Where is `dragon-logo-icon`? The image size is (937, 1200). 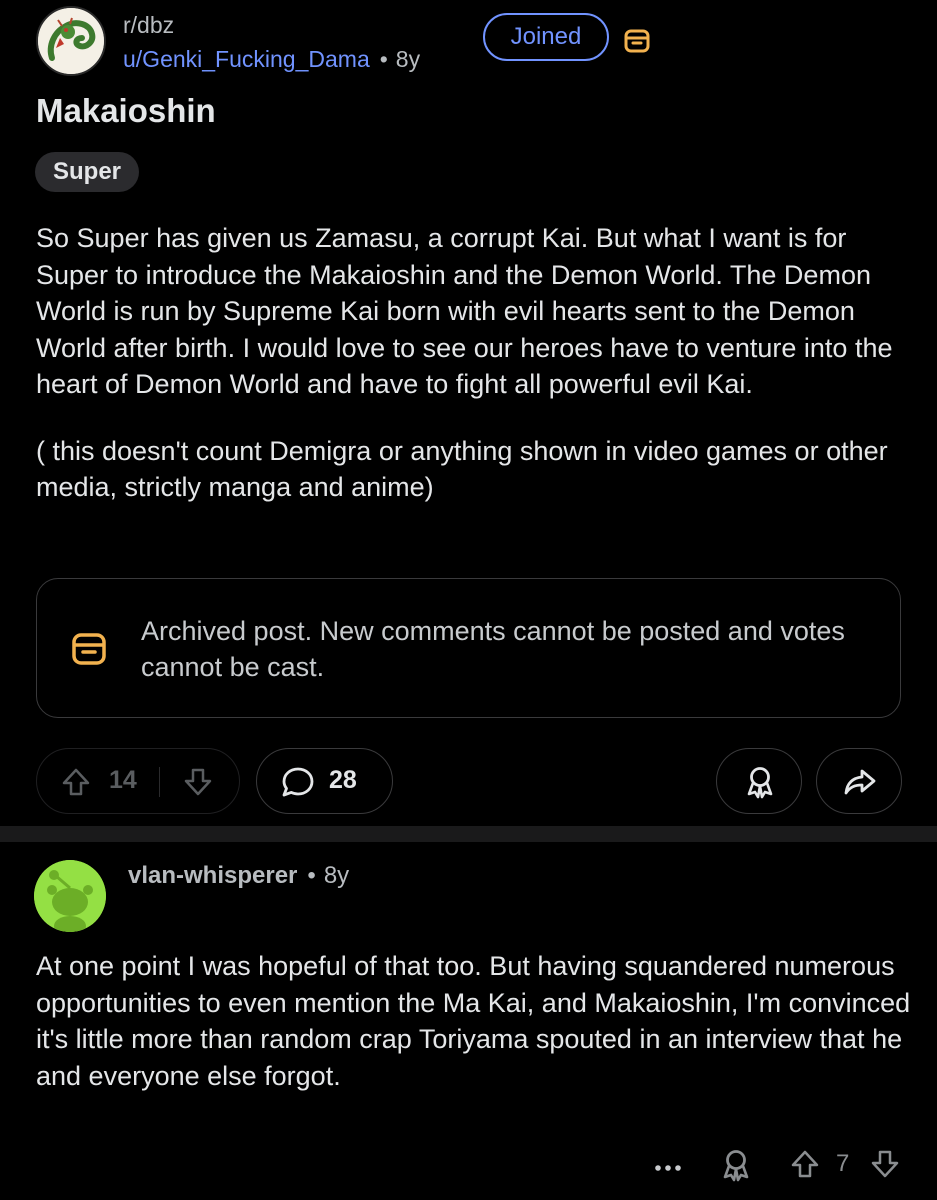 dragon-logo-icon is located at coordinates (71, 41).